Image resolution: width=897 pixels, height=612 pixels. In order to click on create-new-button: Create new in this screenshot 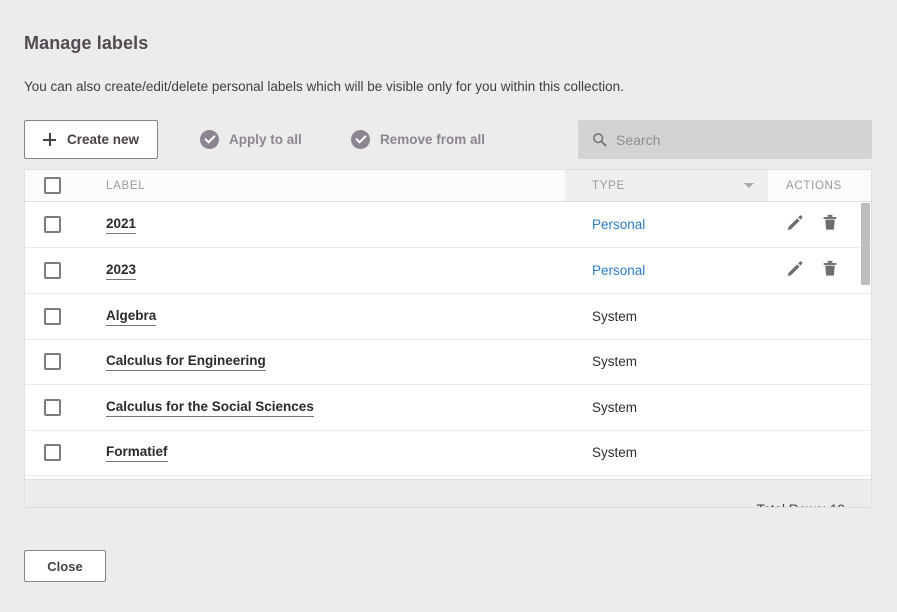, I will do `click(91, 139)`.